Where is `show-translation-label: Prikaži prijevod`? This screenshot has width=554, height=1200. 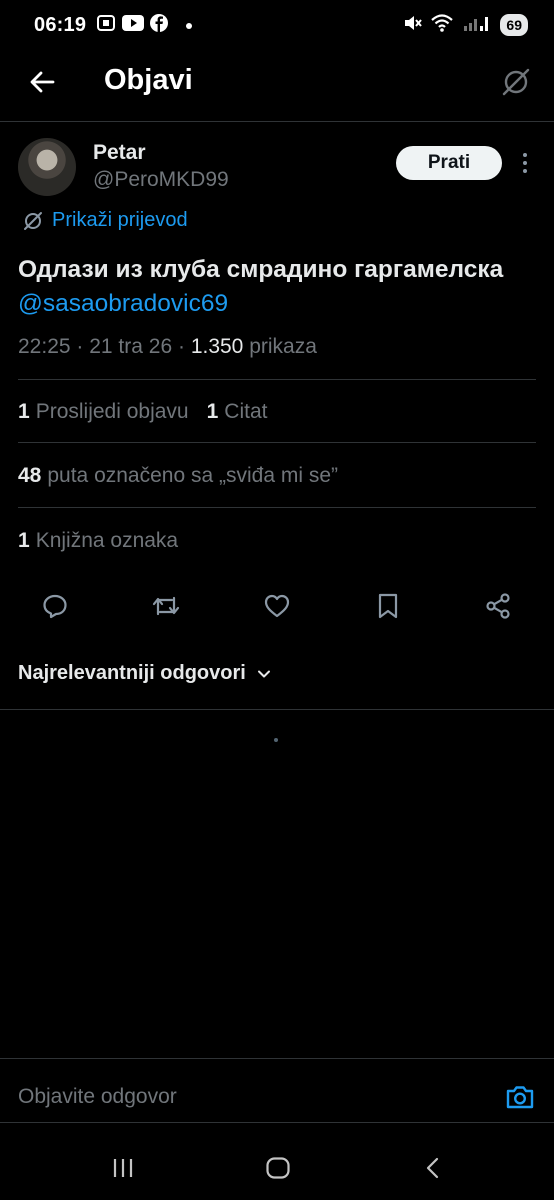
show-translation-label: Prikaži prijevod is located at coordinates (120, 220).